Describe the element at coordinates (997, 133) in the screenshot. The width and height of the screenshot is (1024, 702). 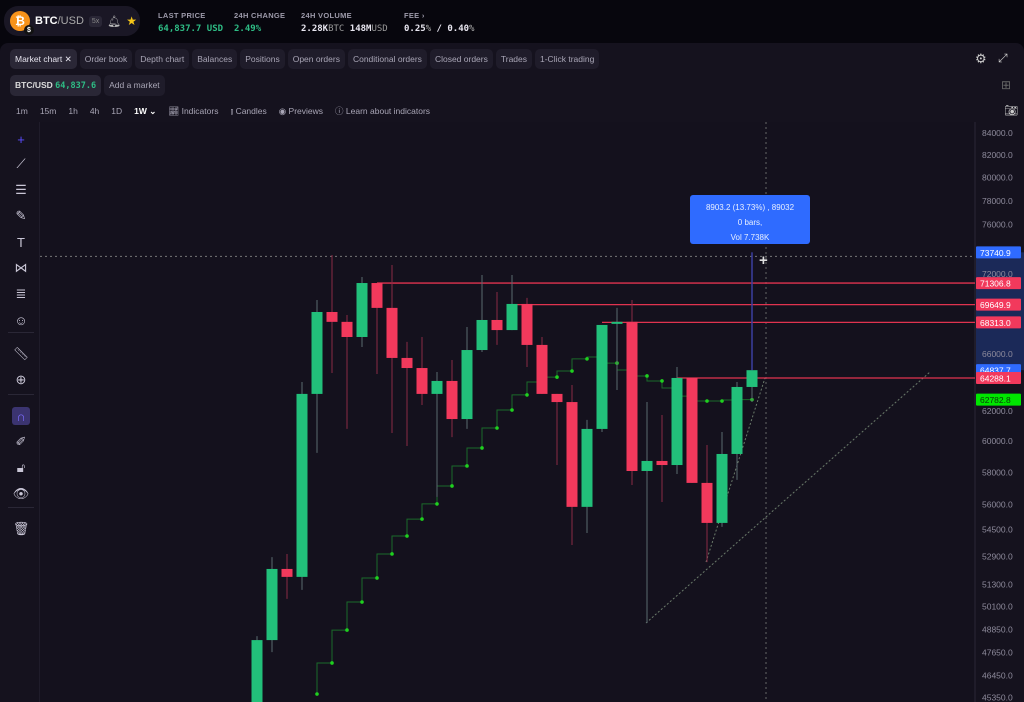
I see `y-tick-label: 84000.0` at that location.